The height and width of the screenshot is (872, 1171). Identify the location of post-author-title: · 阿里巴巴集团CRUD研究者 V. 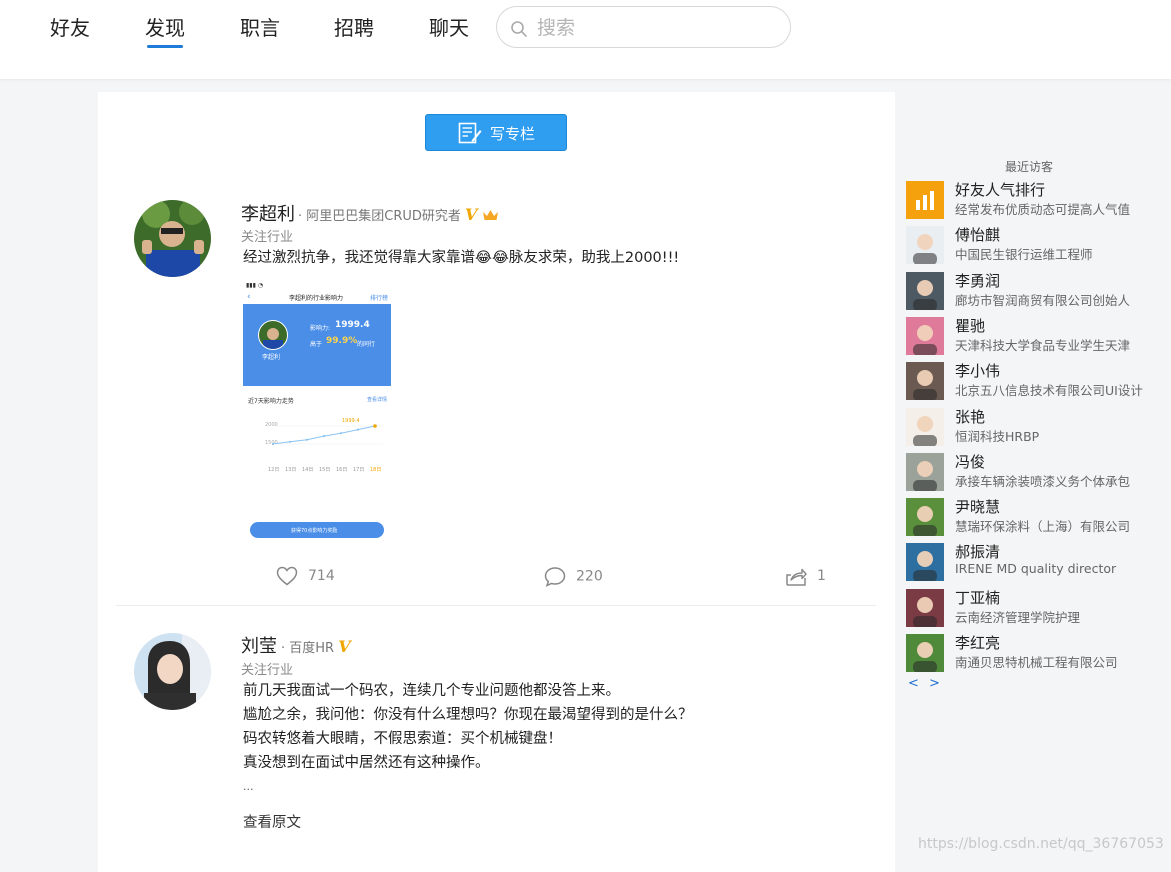
(398, 214).